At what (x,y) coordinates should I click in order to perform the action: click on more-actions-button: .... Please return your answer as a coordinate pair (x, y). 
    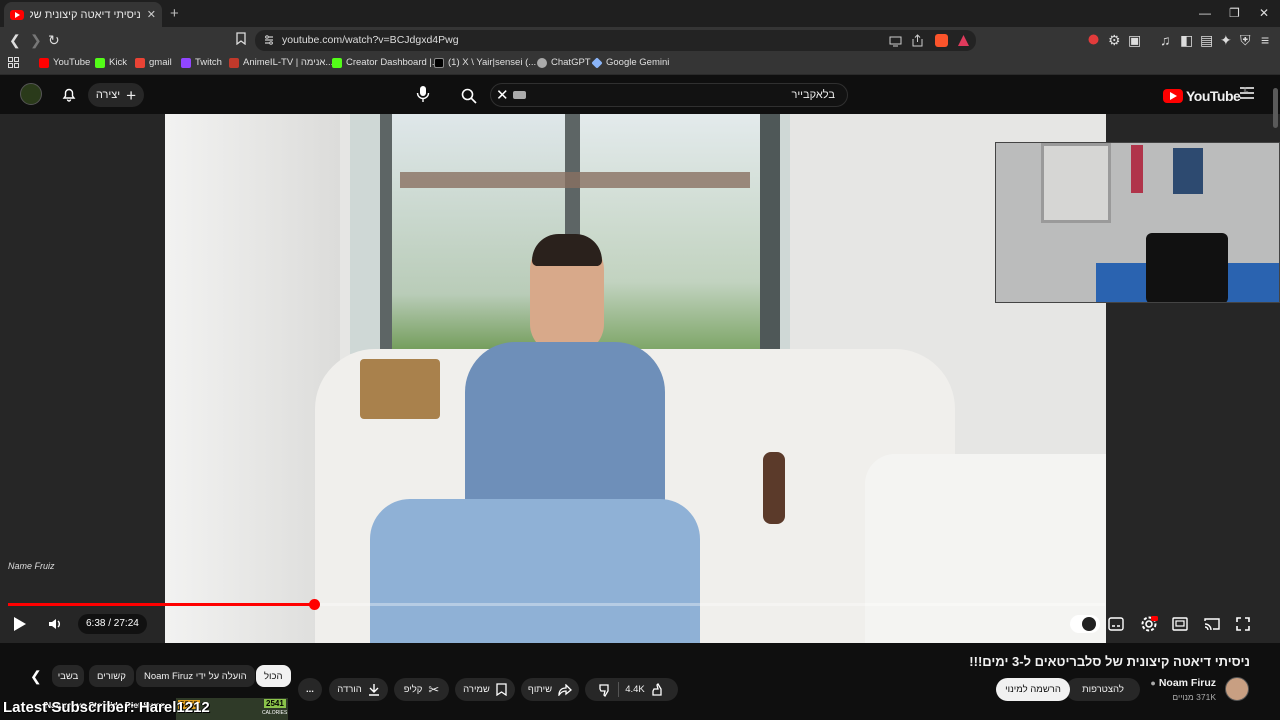
    Looking at the image, I should click on (310, 689).